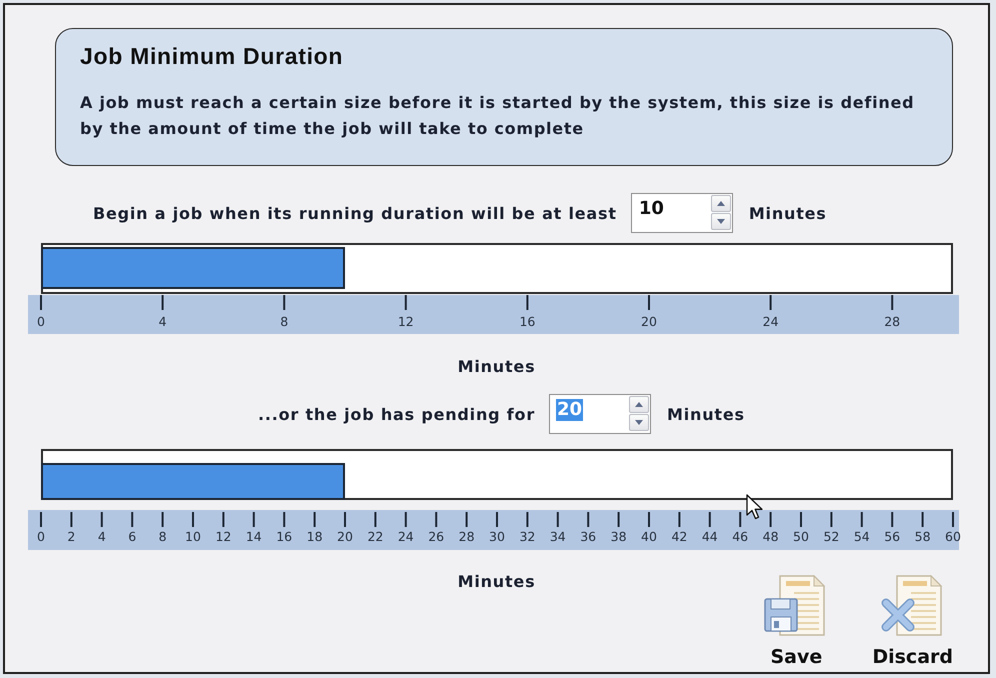 The width and height of the screenshot is (996, 678). Describe the element at coordinates (498, 116) in the screenshot. I see `card-description: A job must reach a certain size before it is started by the system, this size is defined by the amount of time the job will take to complete` at that location.